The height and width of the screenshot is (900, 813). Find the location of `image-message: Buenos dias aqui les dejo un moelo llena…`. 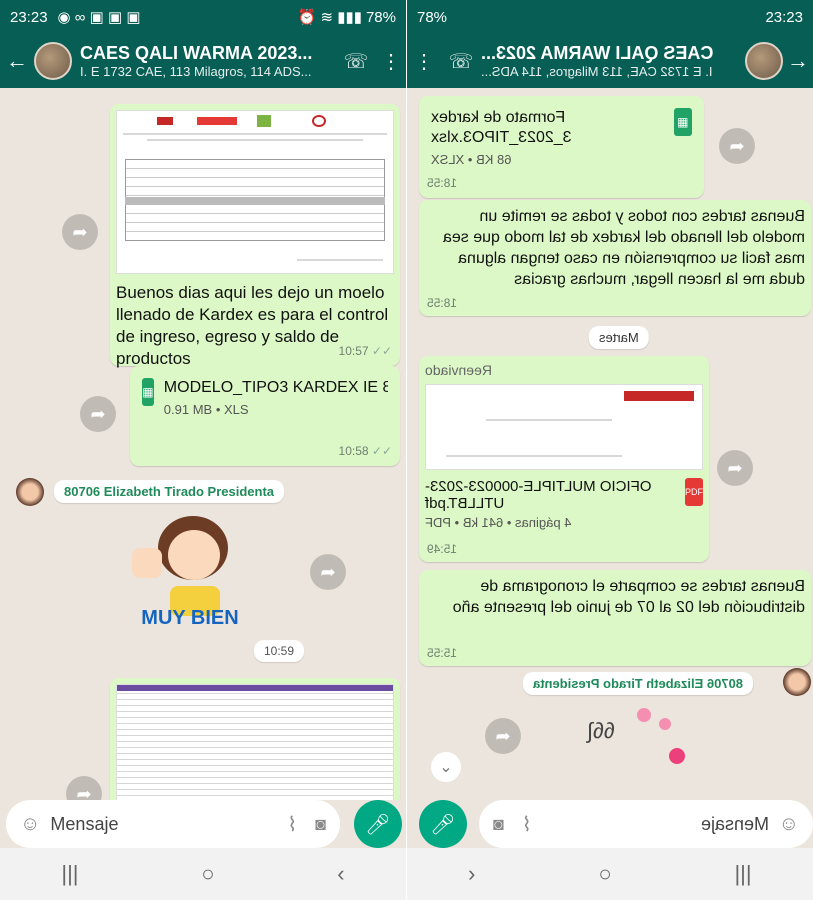

image-message: Buenos dias aqui les dejo un moelo llena… is located at coordinates (255, 236).